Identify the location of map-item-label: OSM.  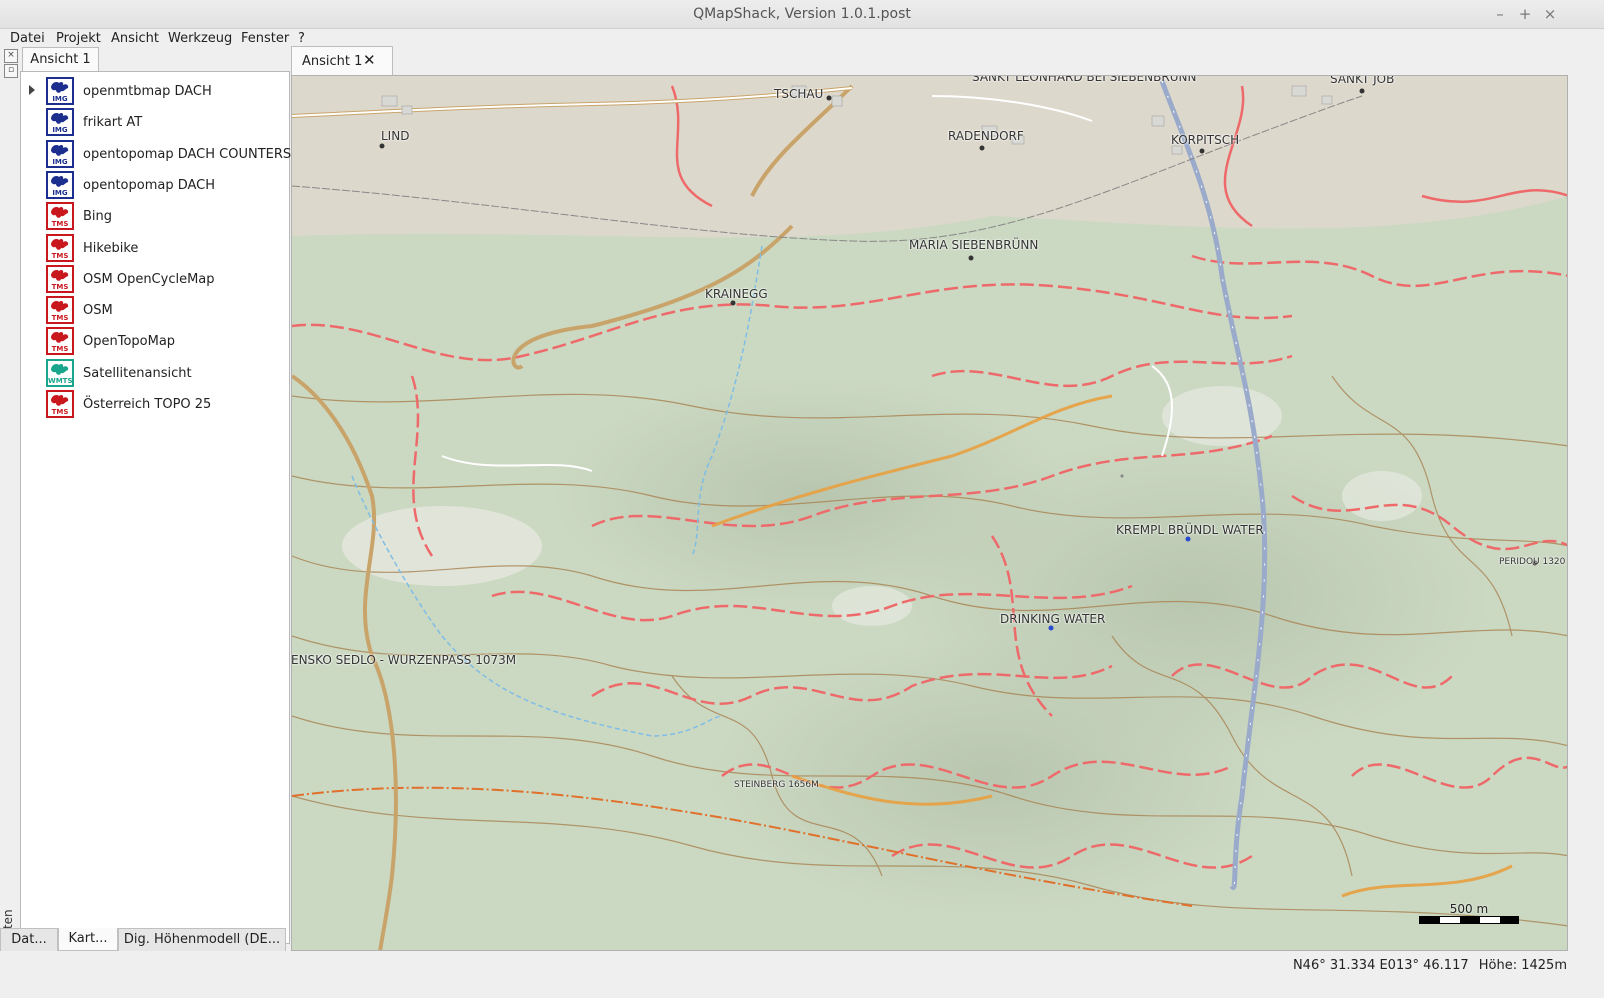
(98, 311).